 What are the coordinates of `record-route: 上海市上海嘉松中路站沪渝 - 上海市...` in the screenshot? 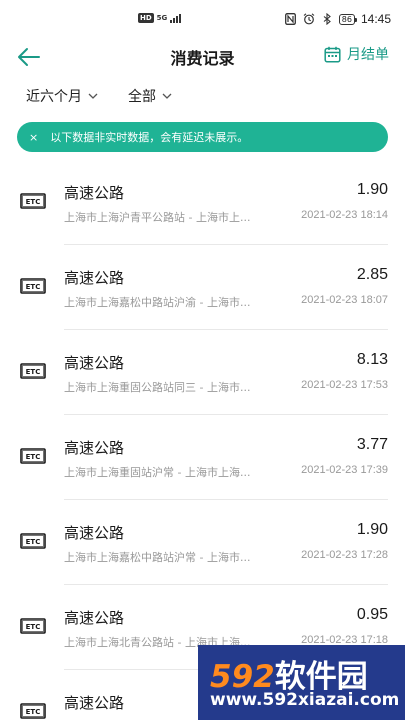 It's located at (157, 302).